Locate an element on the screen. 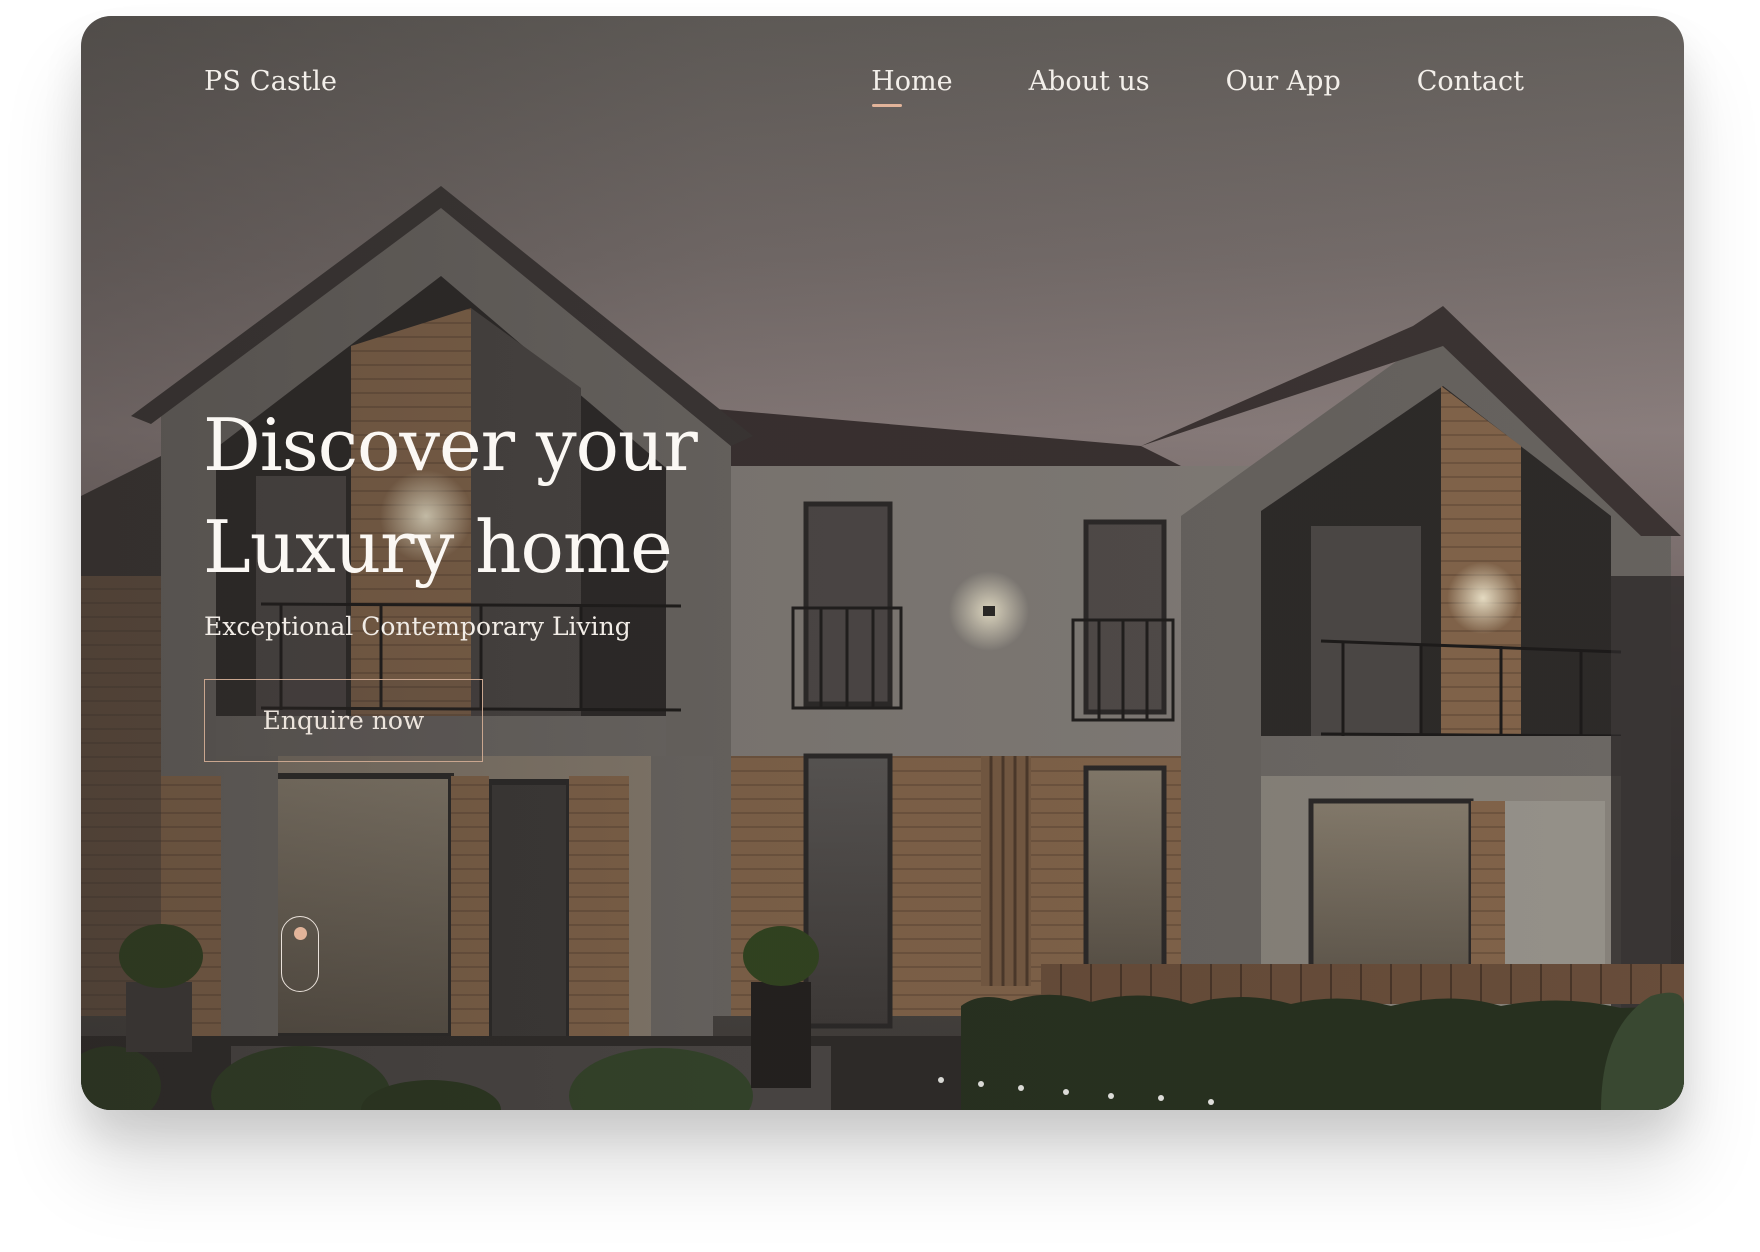 The image size is (1760, 1252). main-nav: Home About us Our App Contact is located at coordinates (1197, 86).